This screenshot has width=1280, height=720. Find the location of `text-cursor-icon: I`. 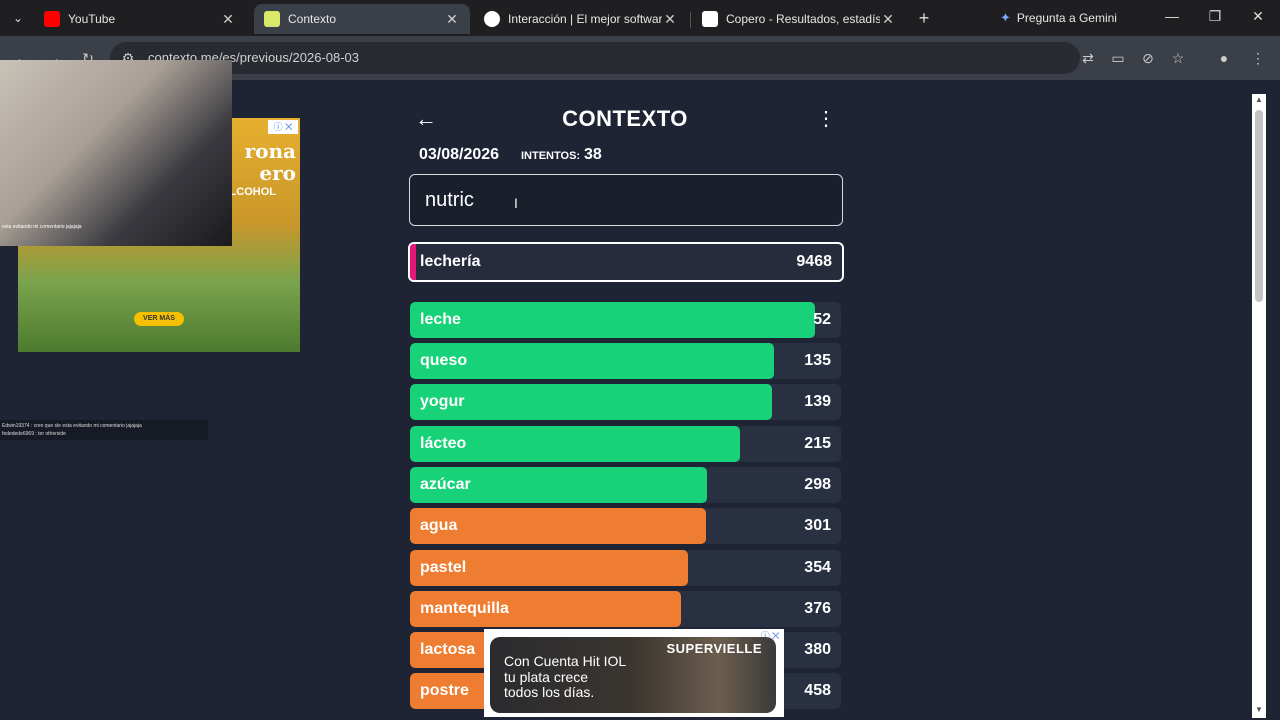

text-cursor-icon: I is located at coordinates (516, 203).